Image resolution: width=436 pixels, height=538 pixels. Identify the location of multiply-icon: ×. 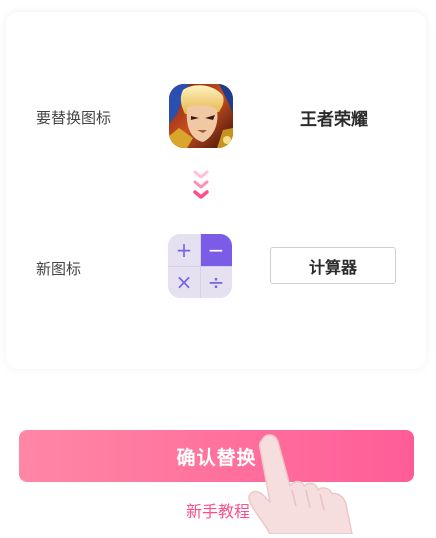
(184, 282).